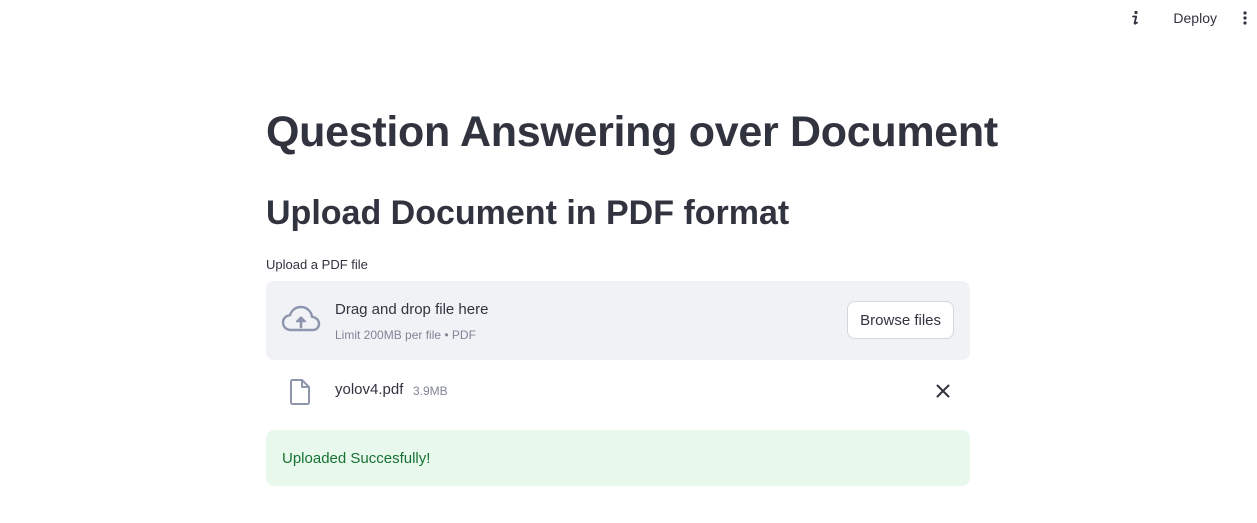 The width and height of the screenshot is (1257, 523). Describe the element at coordinates (405, 335) in the screenshot. I see `dropzone-limit-text: Limit 200MB per file • PDF` at that location.